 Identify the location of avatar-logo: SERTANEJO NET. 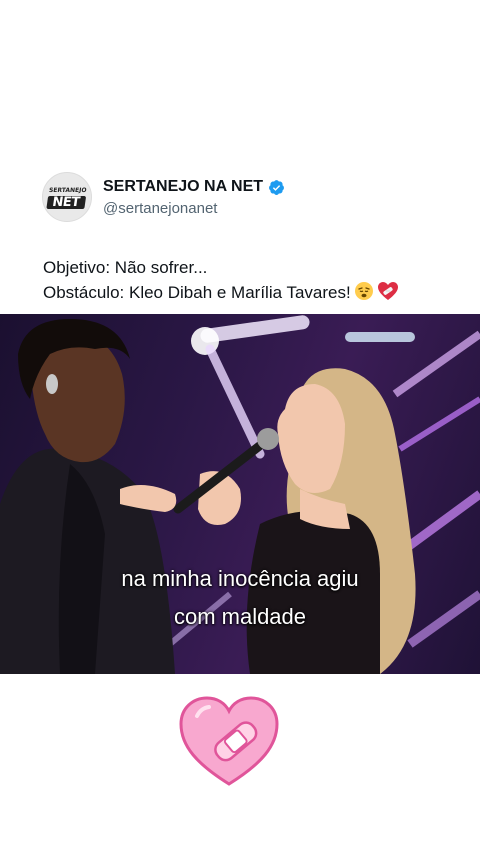
(67, 197).